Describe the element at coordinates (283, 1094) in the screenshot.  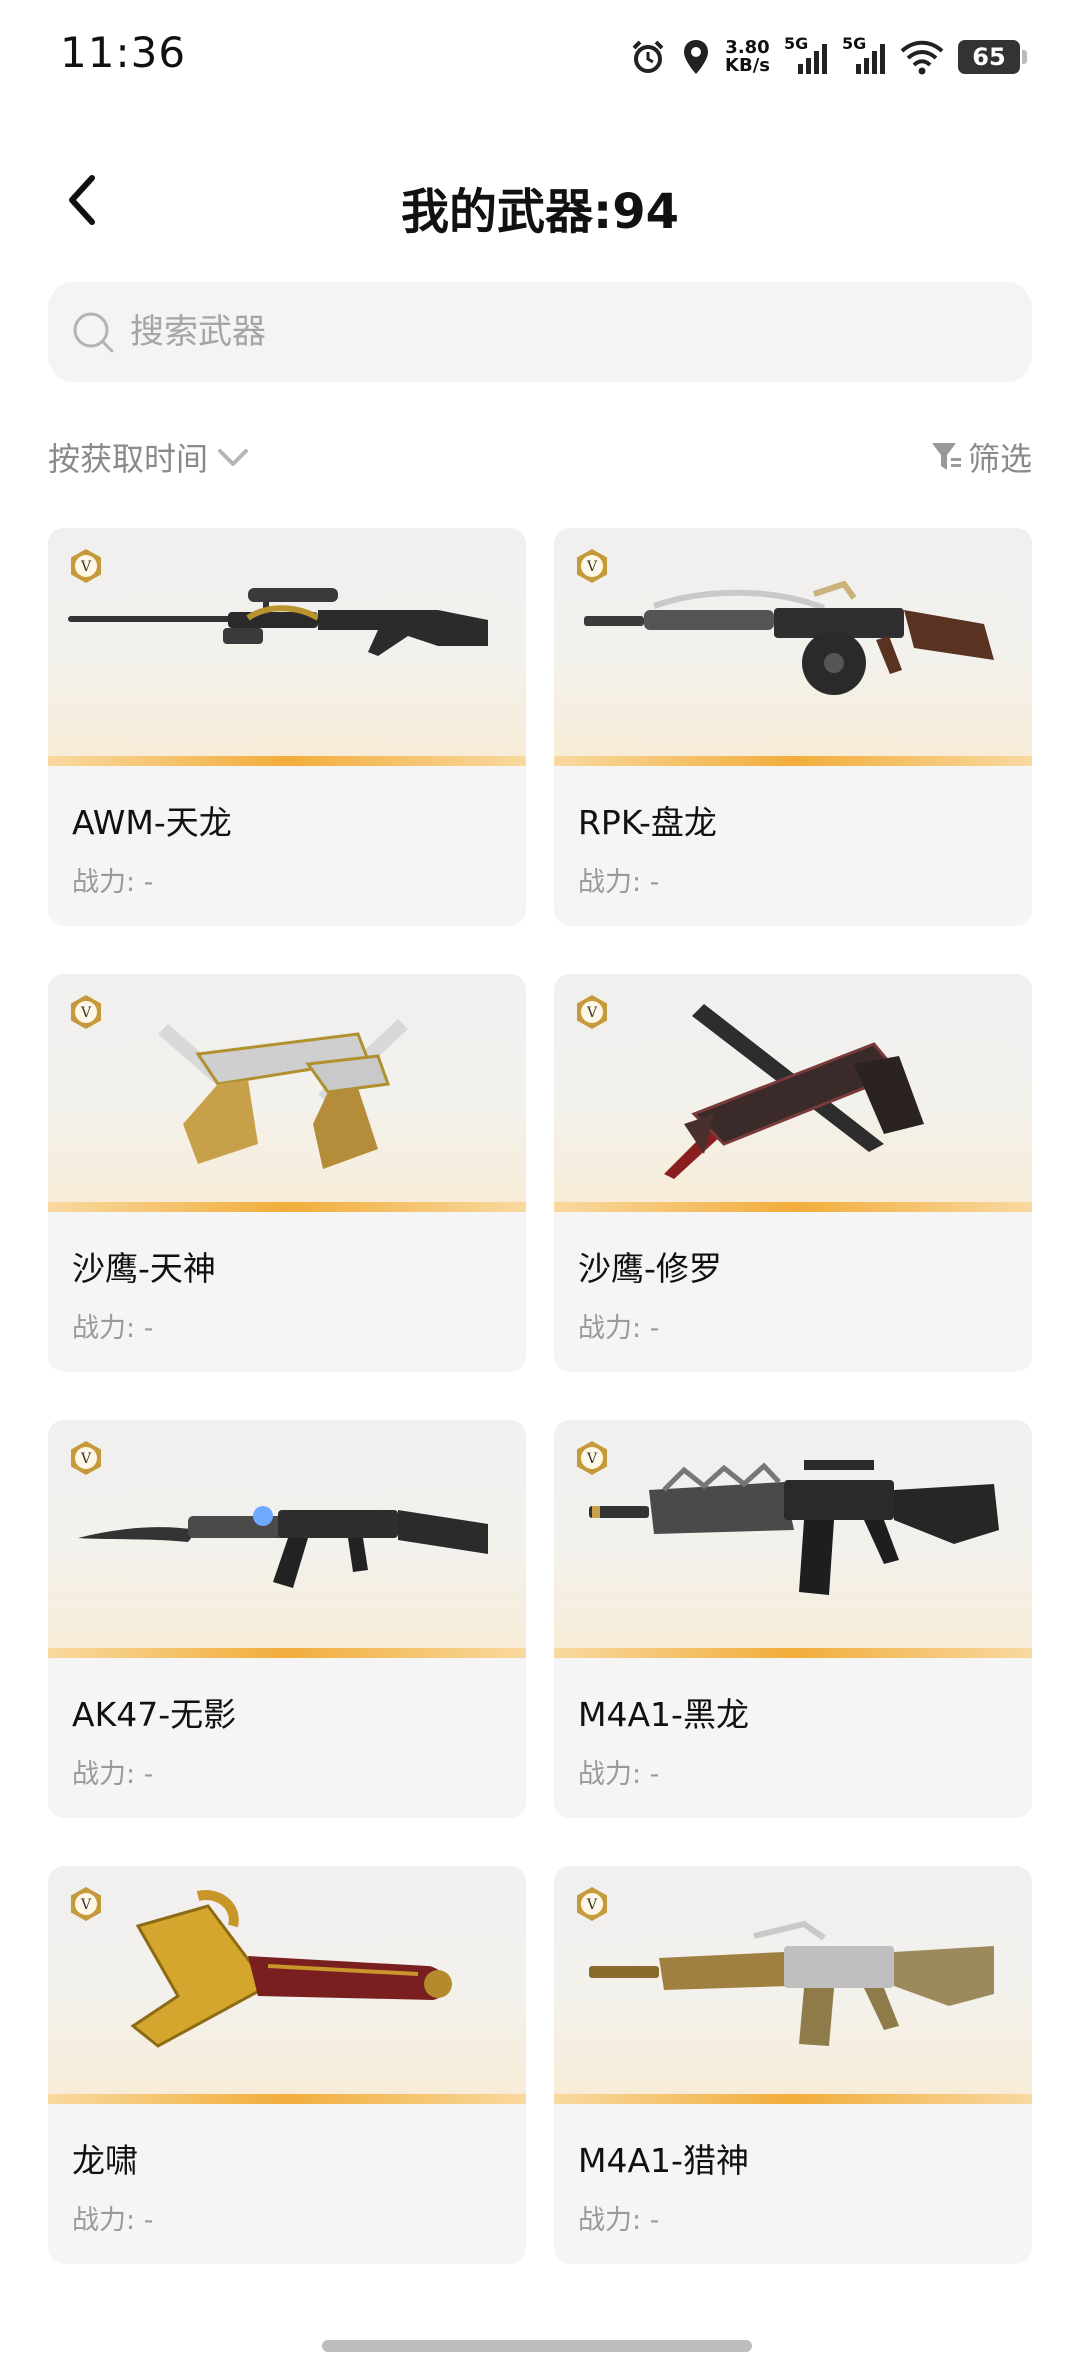
I see `dual-pistol-icon` at that location.